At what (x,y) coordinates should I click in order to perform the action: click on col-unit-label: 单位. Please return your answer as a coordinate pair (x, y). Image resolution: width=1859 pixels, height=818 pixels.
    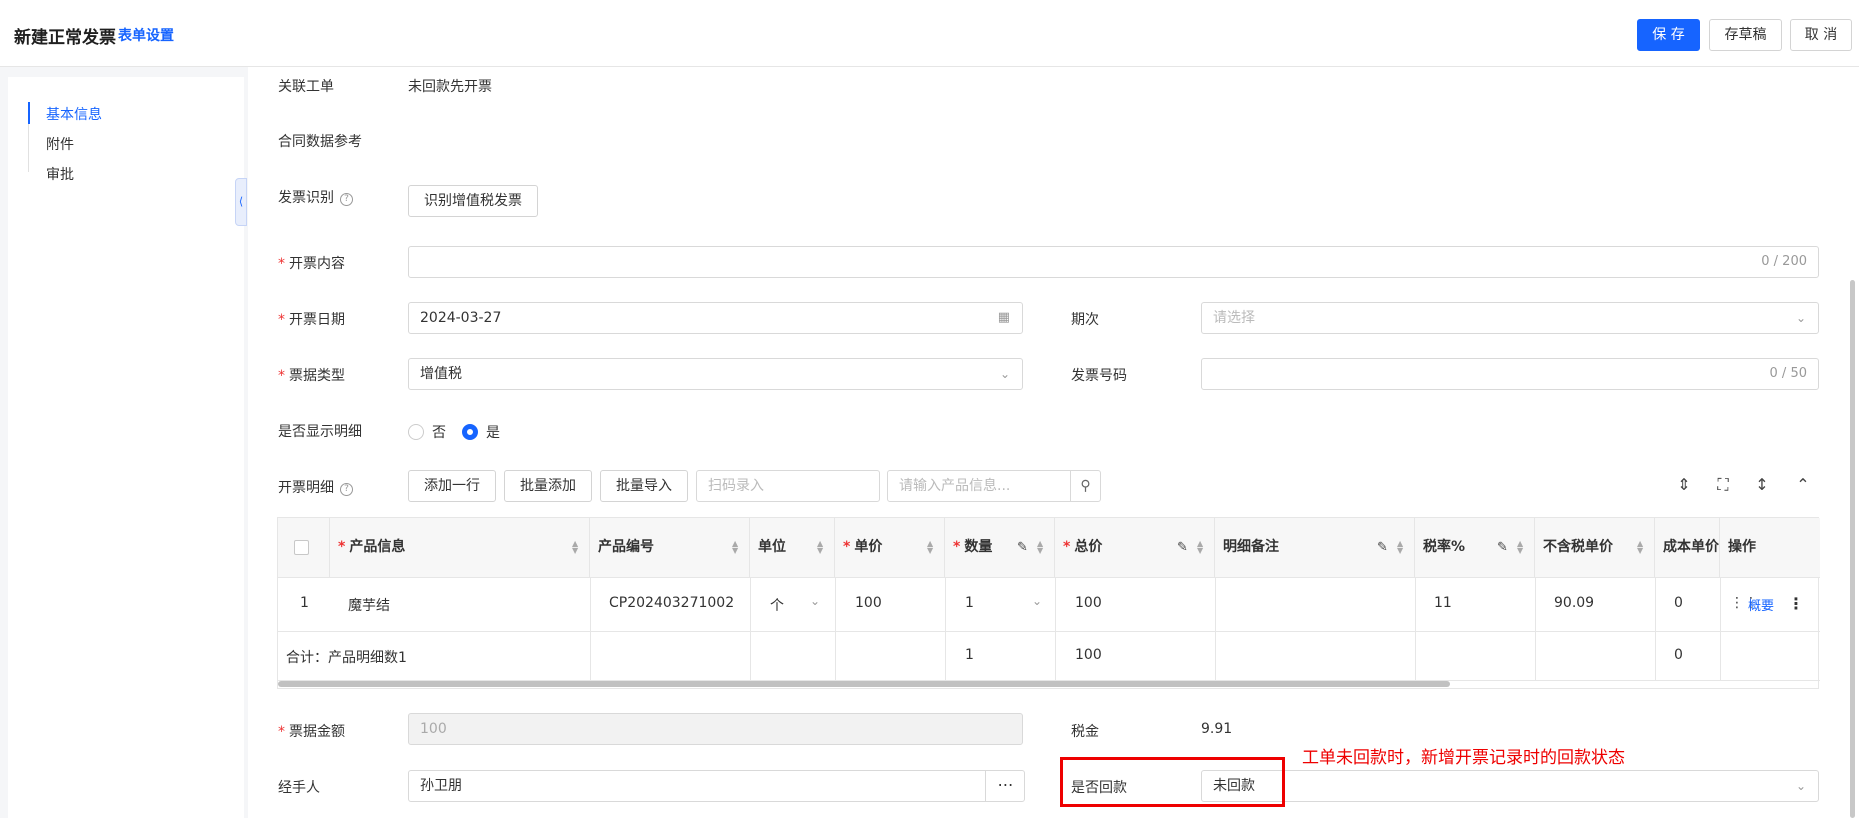
    Looking at the image, I should click on (772, 547).